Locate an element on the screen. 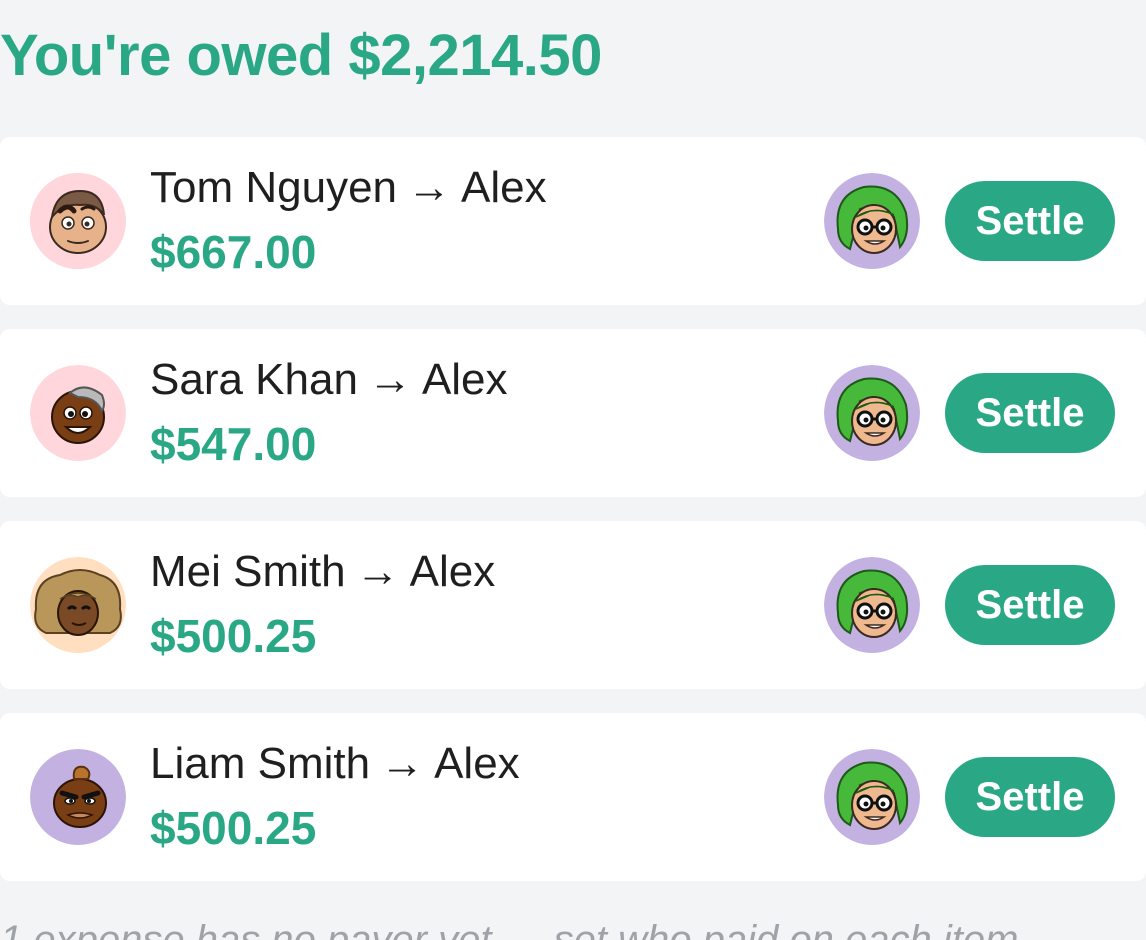 The width and height of the screenshot is (1146, 940). amount-owed-summary: You're owed $2,214.50 is located at coordinates (301, 55).